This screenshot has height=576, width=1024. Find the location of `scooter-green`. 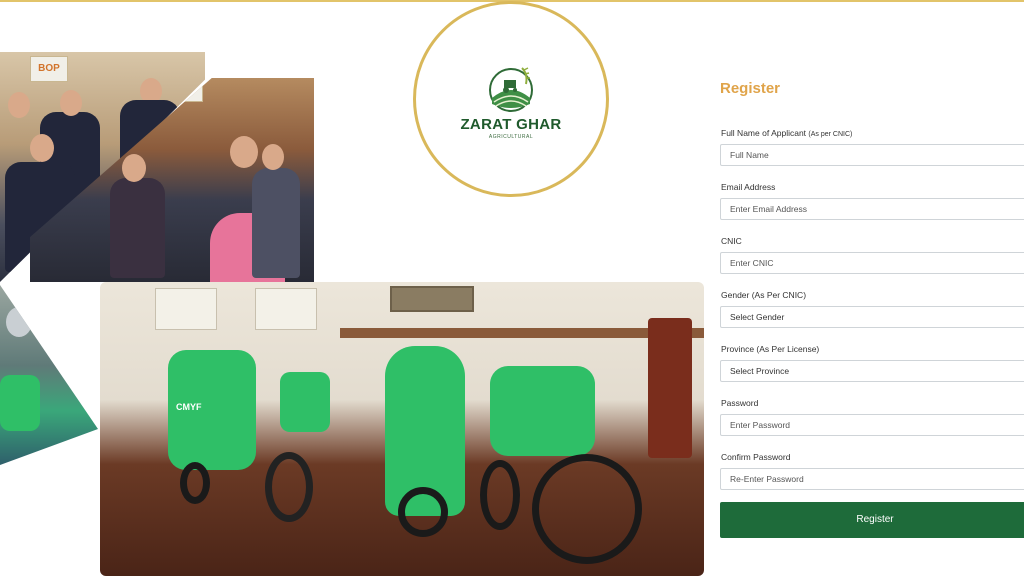

scooter-green is located at coordinates (20, 403).